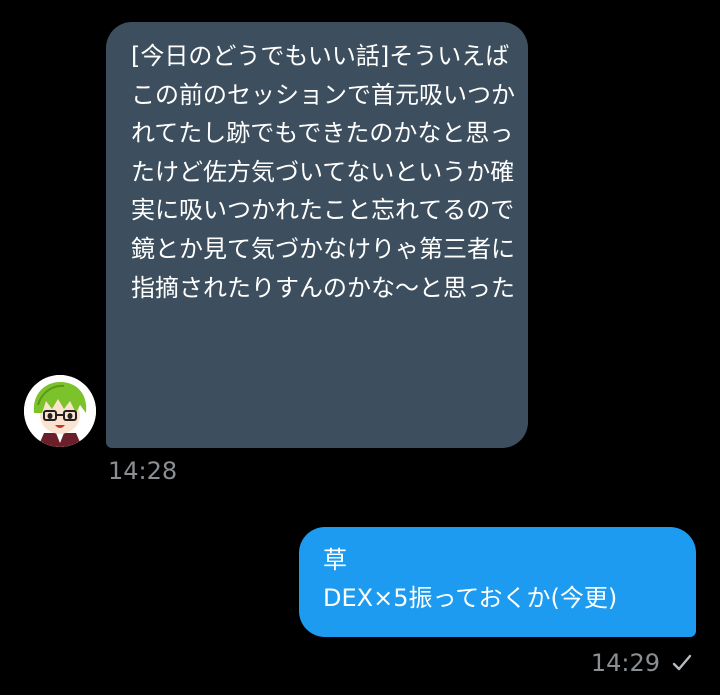 This screenshot has width=720, height=695. What do you see at coordinates (497, 582) in the screenshot?
I see `outgoing-message-bubble: 草 DEX×5振っておくか(今更)` at bounding box center [497, 582].